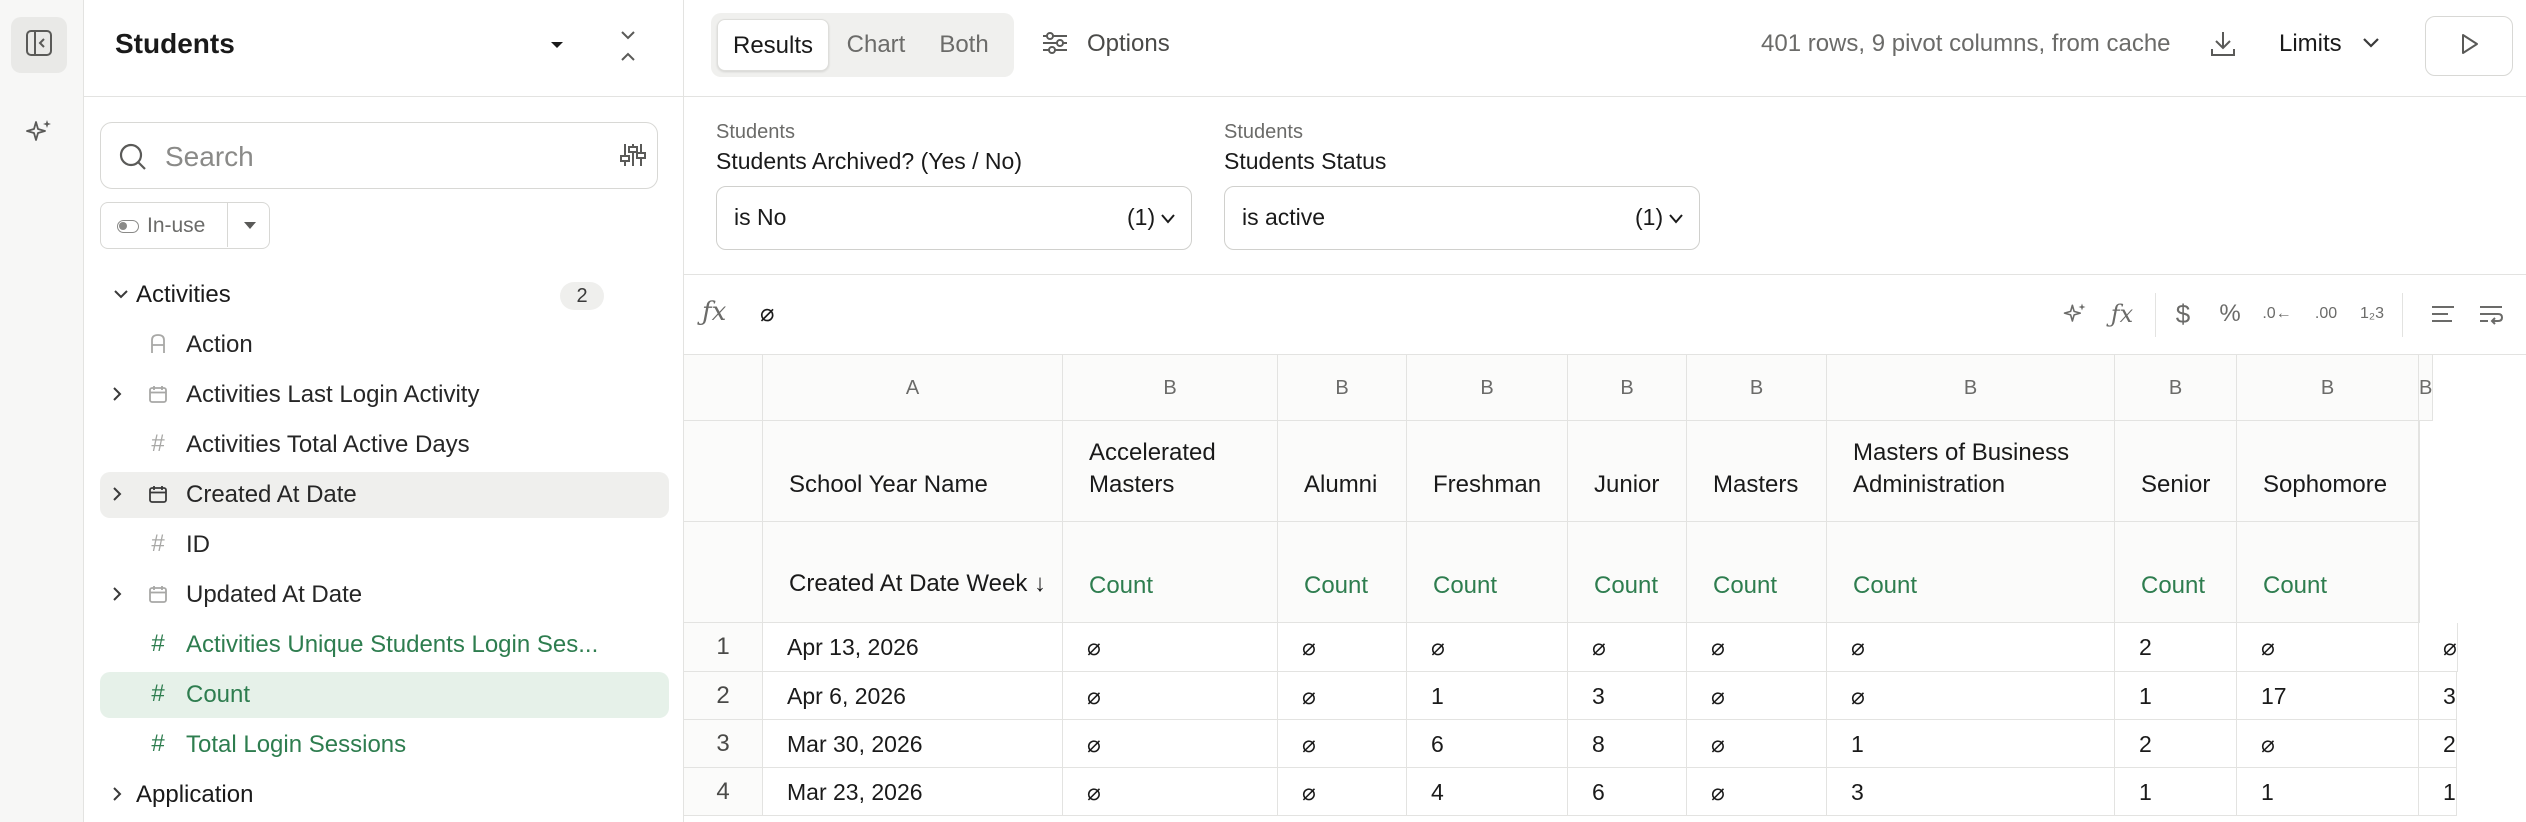 The width and height of the screenshot is (2526, 822). What do you see at coordinates (2075, 314) in the screenshot?
I see `ai-formula-icon` at bounding box center [2075, 314].